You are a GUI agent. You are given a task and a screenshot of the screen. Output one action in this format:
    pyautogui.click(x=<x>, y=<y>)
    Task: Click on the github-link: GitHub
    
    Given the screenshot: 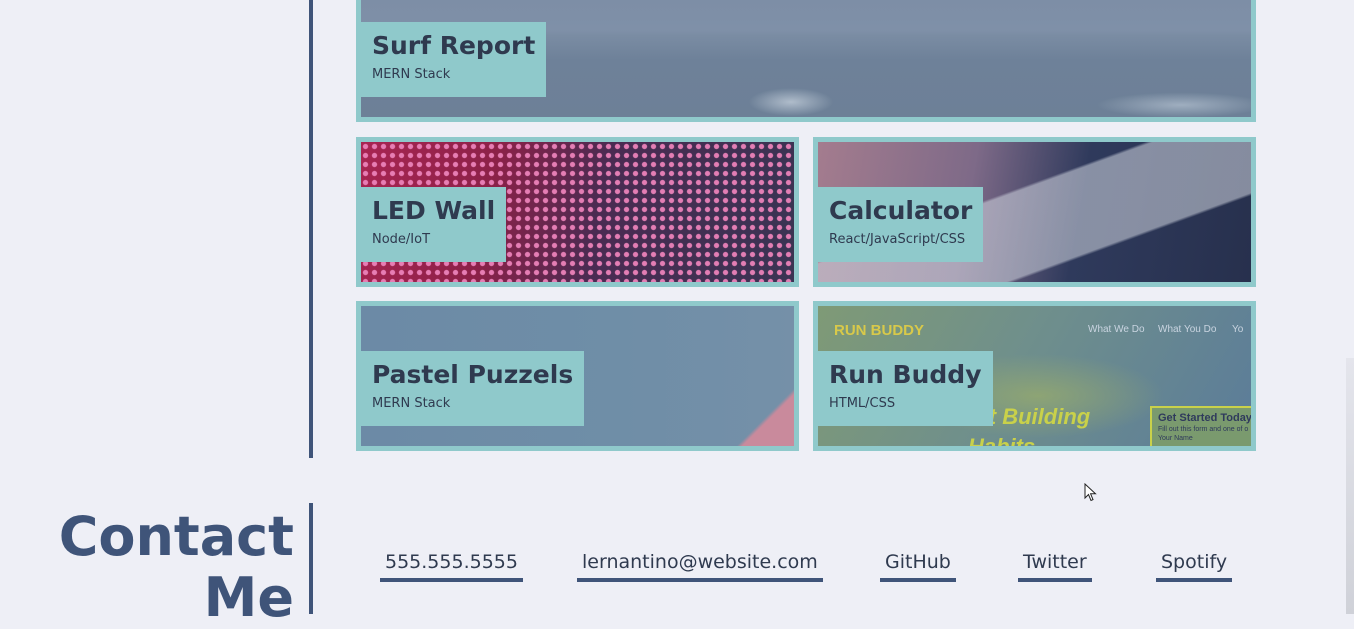 What is the action you would take?
    pyautogui.click(x=918, y=566)
    